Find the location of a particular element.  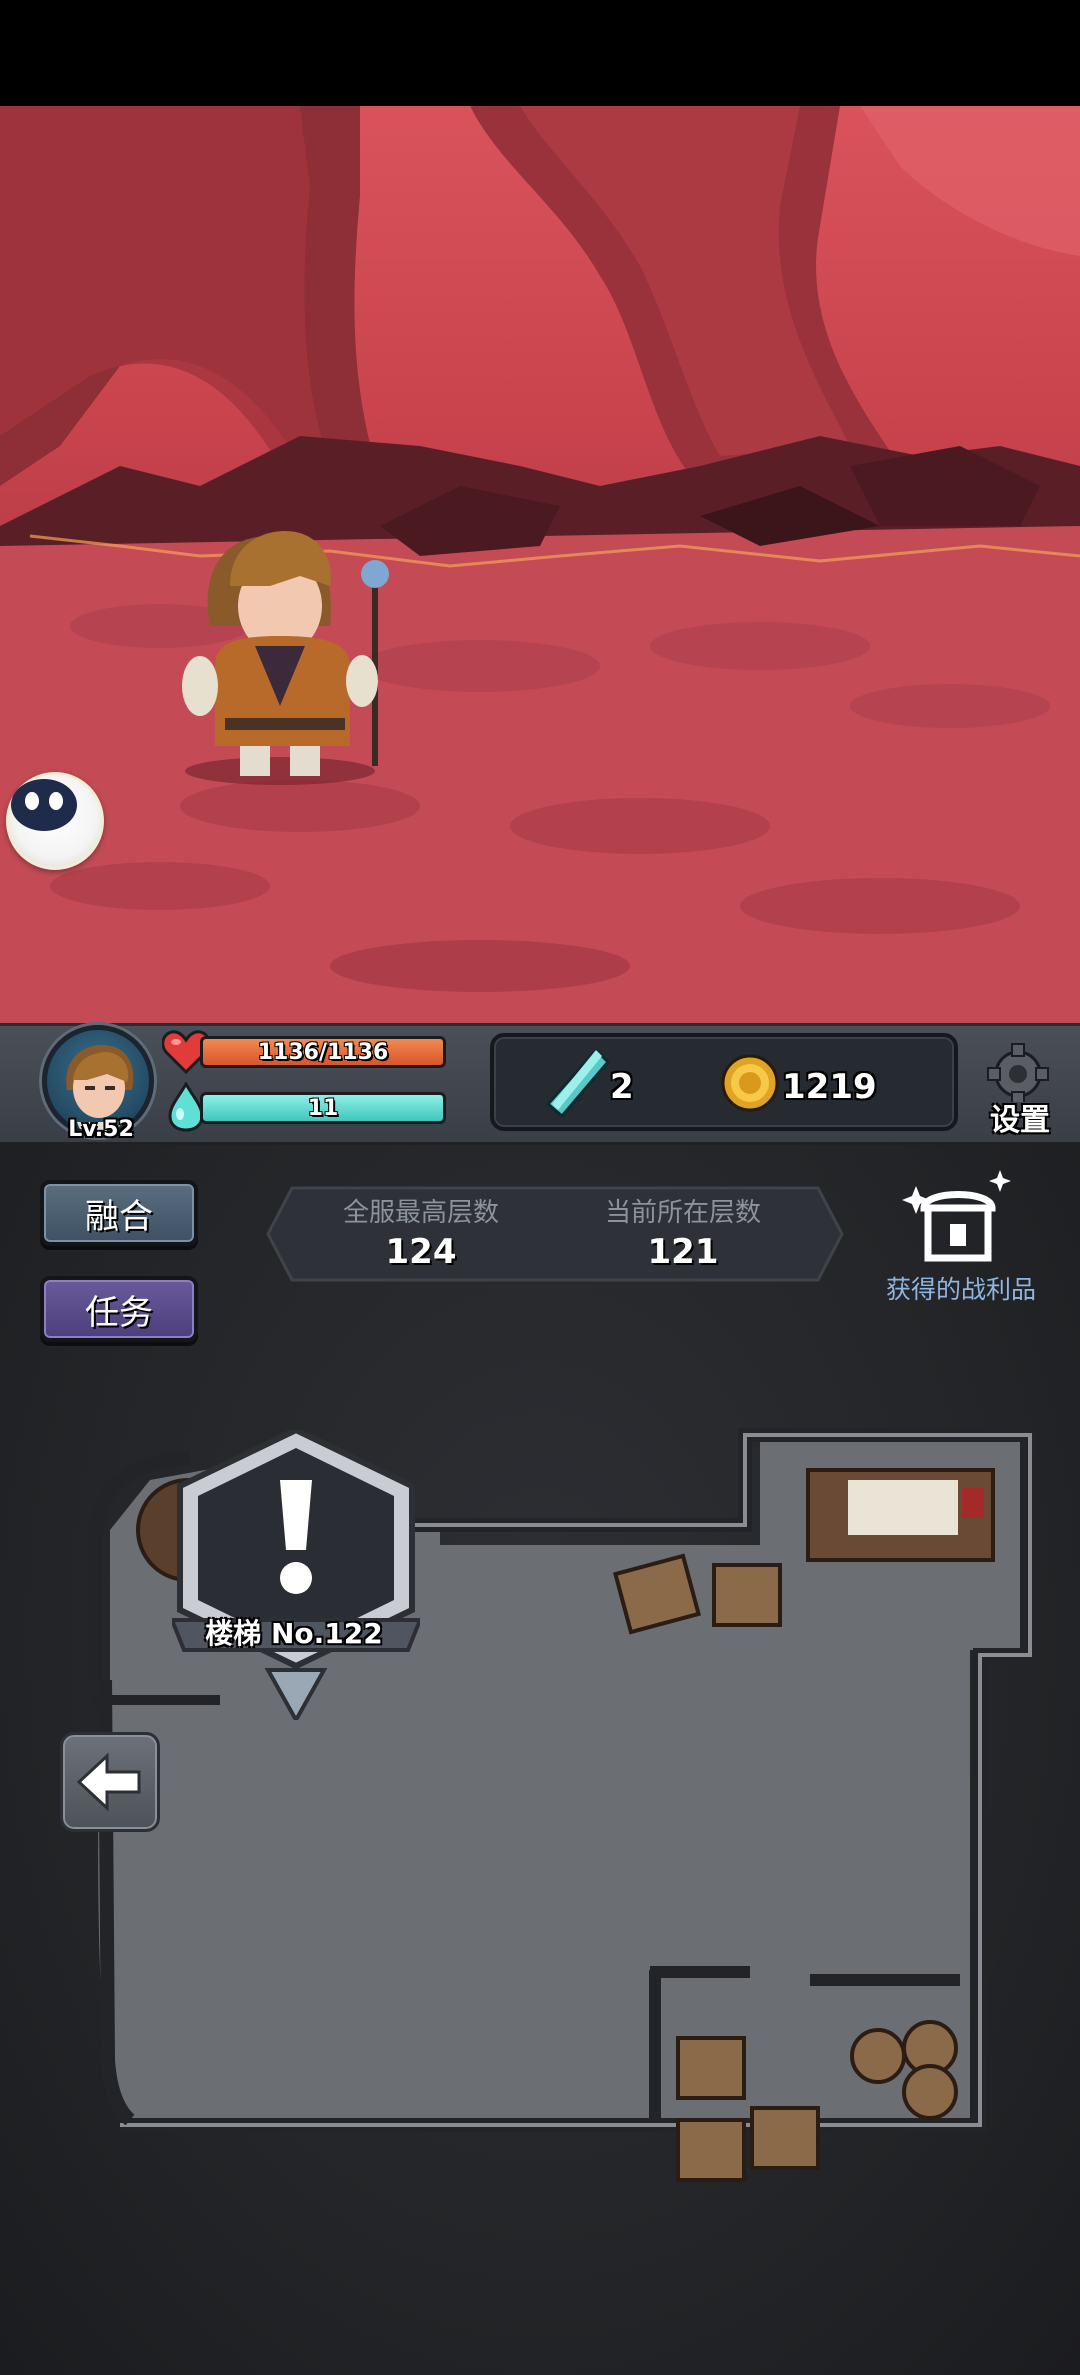

back-button is located at coordinates (110, 1782).